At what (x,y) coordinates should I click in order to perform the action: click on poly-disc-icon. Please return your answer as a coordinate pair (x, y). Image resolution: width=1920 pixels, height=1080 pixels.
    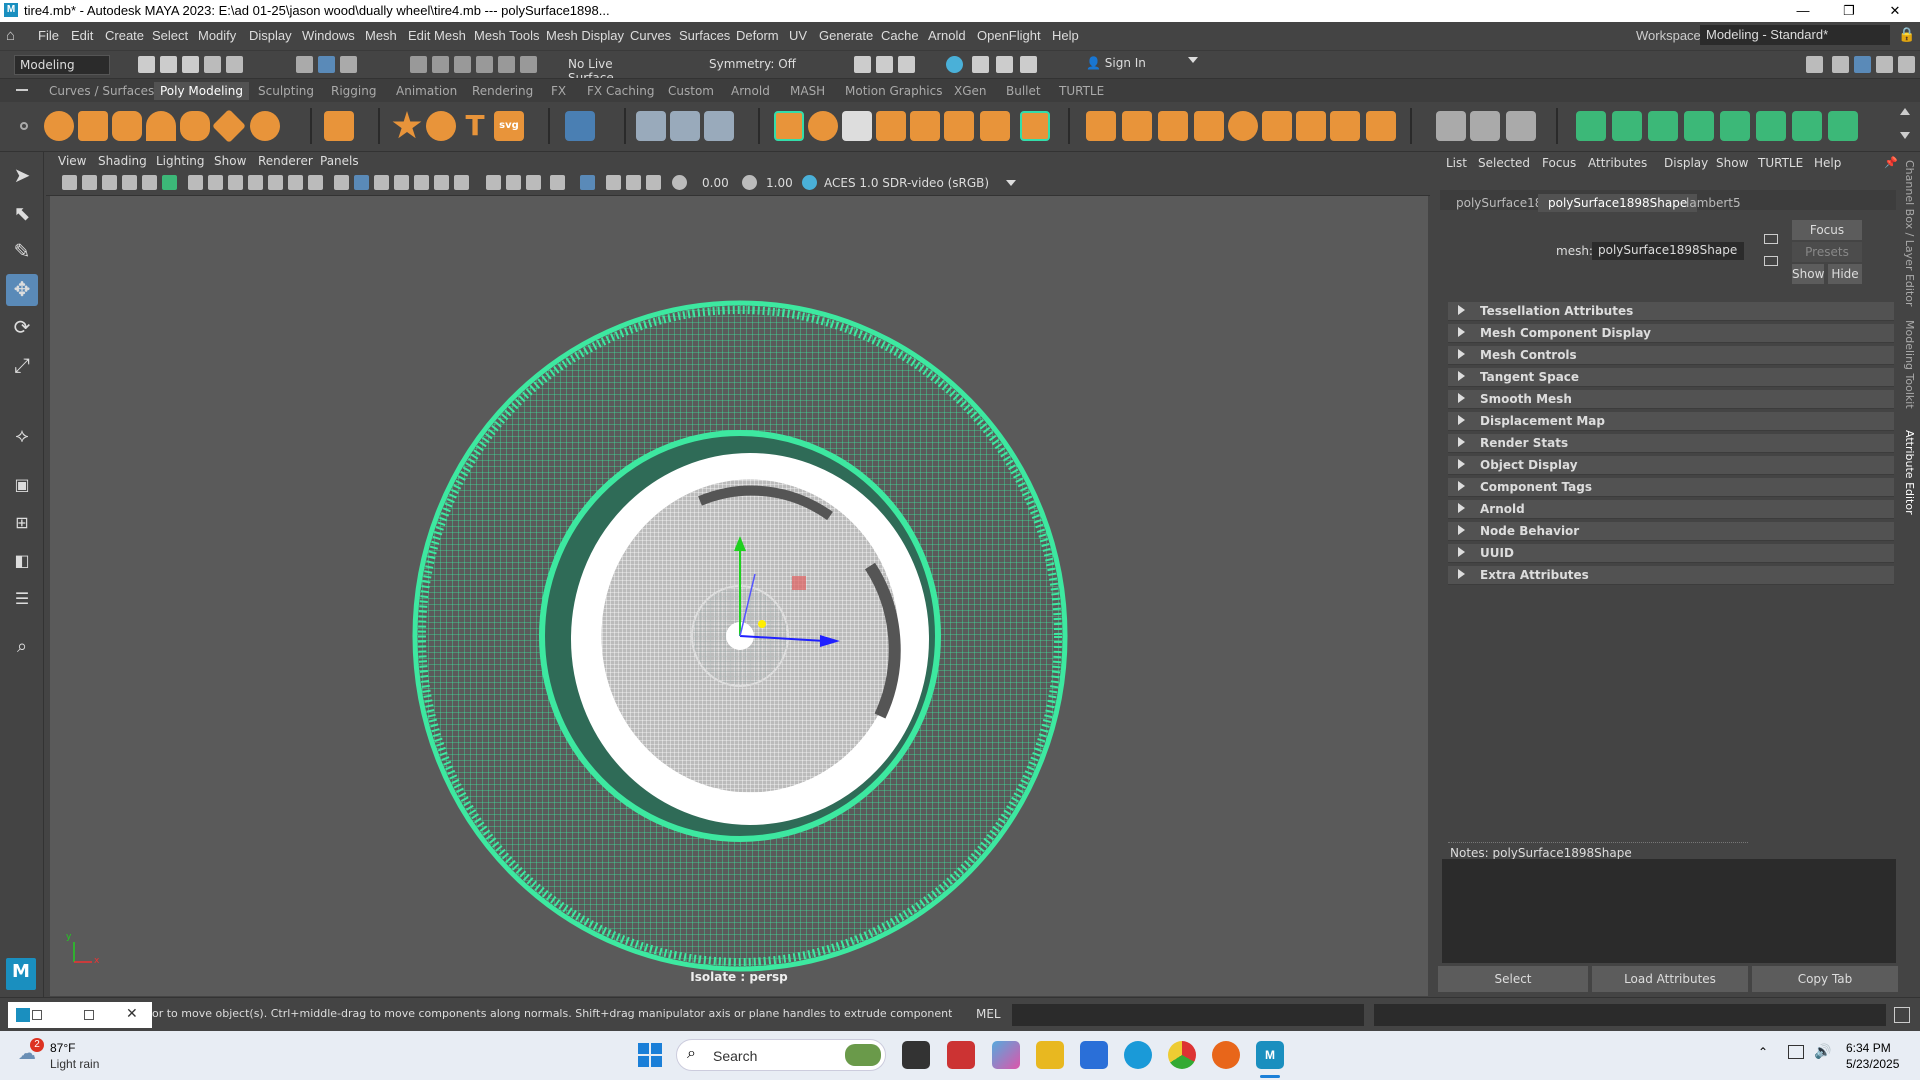
    Looking at the image, I should click on (265, 126).